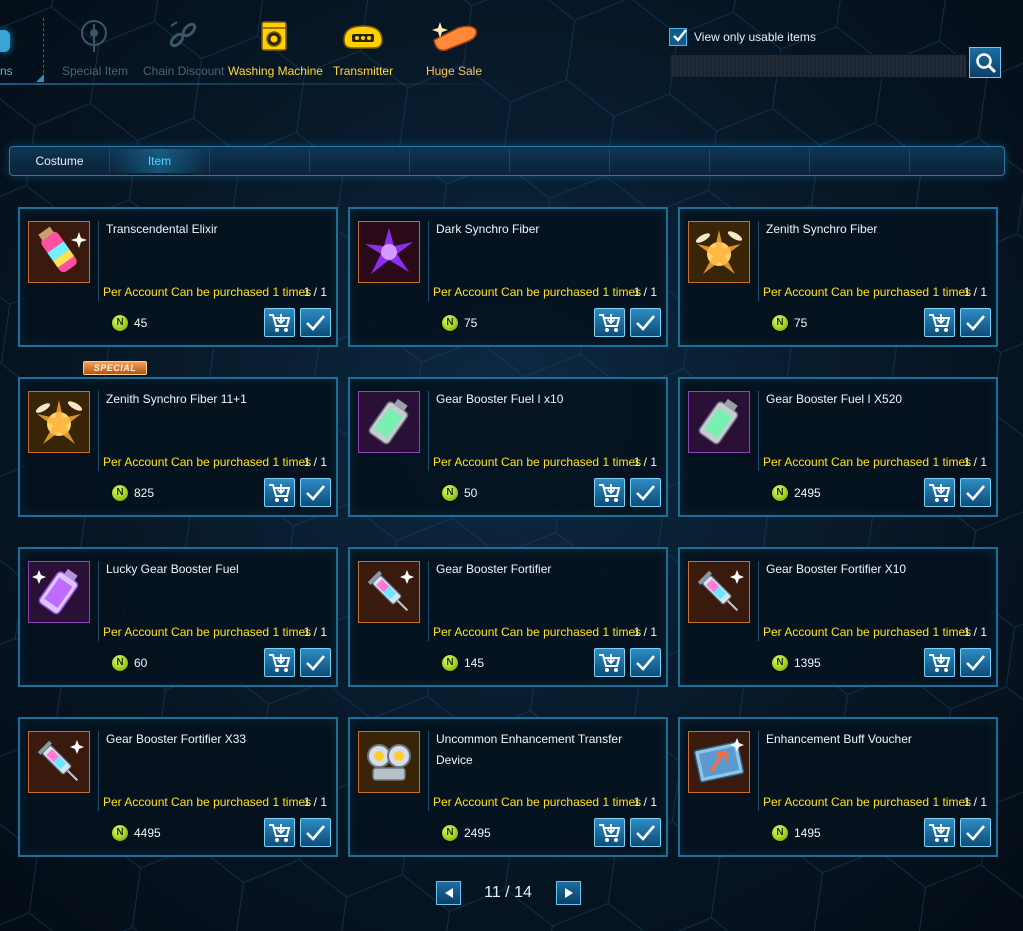 This screenshot has width=1023, height=931. Describe the element at coordinates (144, 493) in the screenshot. I see `item-price: 825` at that location.